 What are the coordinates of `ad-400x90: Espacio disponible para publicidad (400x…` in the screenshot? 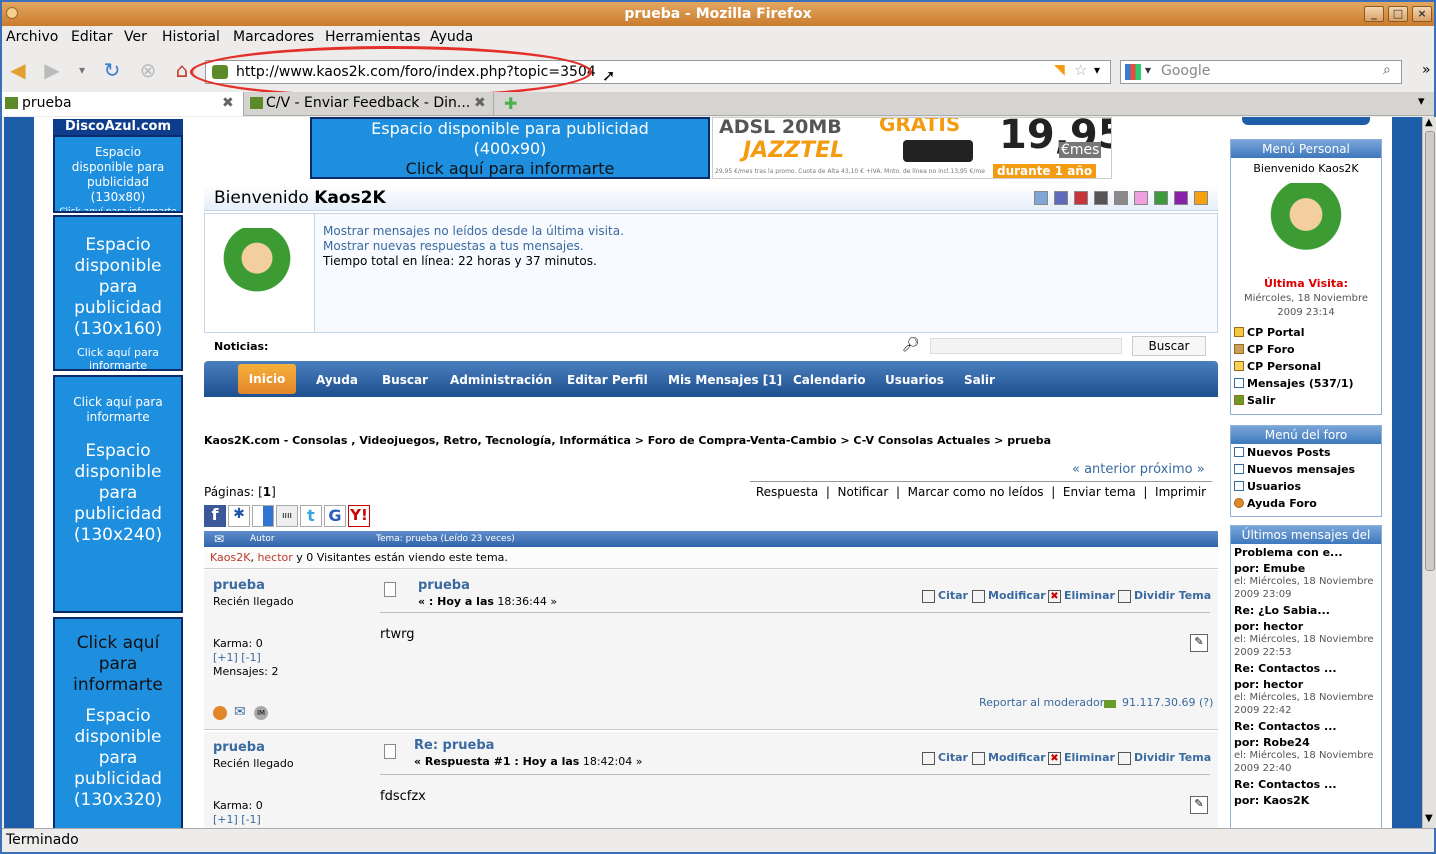 It's located at (510, 148).